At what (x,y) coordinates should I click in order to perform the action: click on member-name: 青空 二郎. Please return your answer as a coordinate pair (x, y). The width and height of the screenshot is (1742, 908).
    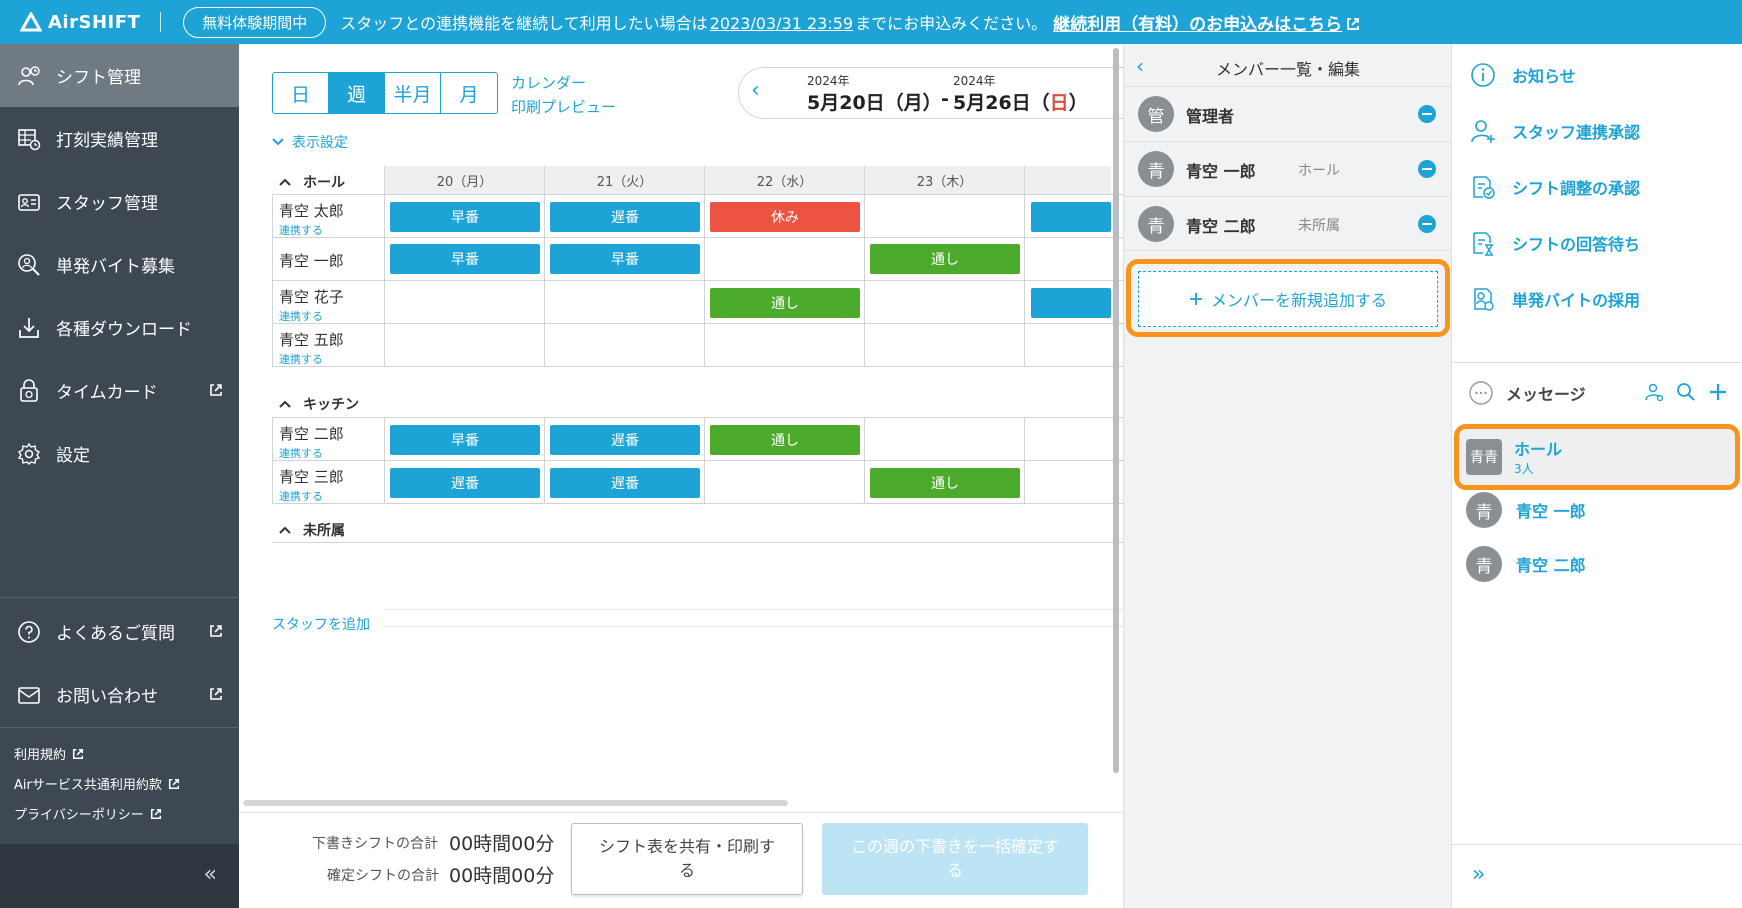
    Looking at the image, I should click on (1221, 226).